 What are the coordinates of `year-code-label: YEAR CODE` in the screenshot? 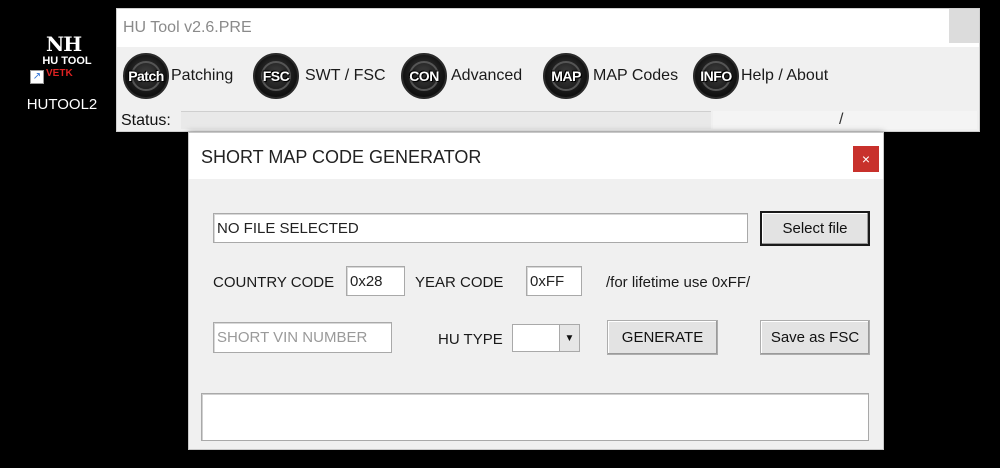 It's located at (459, 282).